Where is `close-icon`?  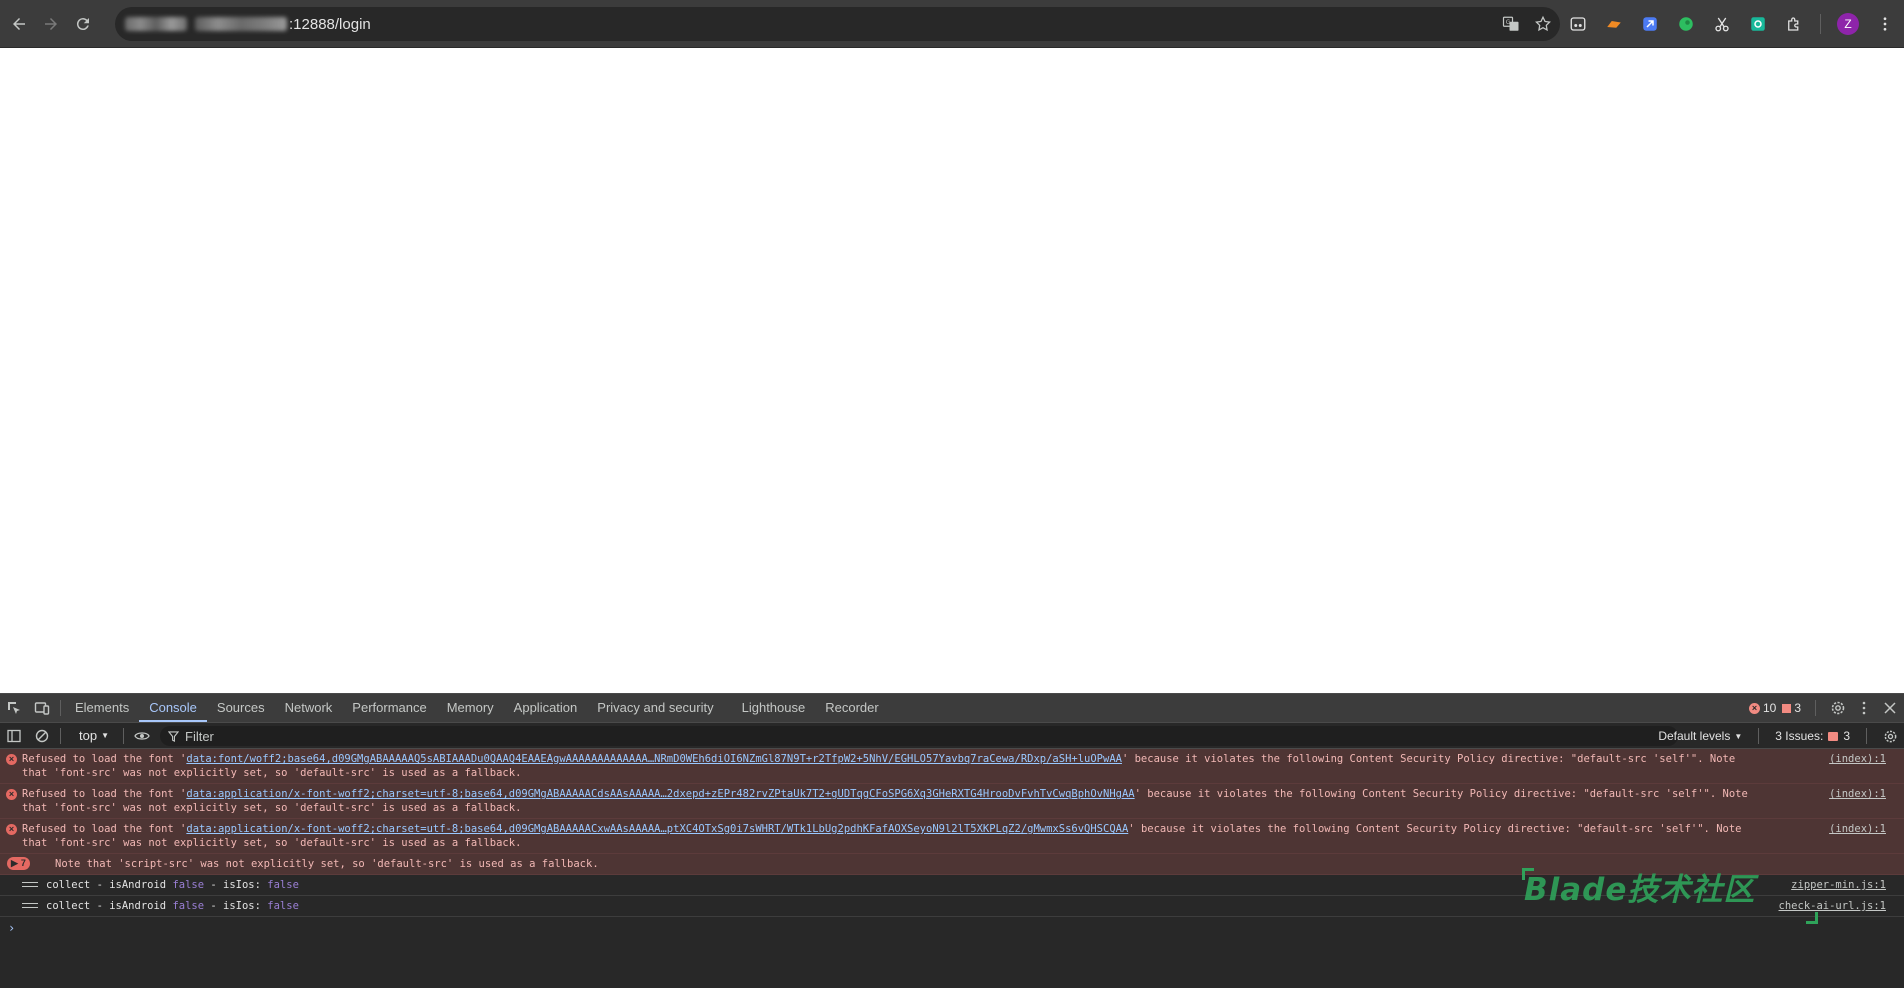 close-icon is located at coordinates (1890, 708).